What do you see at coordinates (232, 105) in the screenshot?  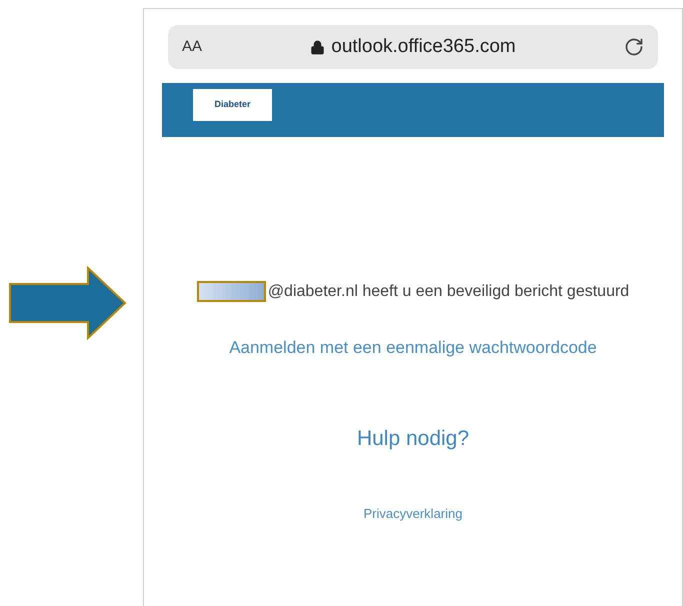 I see `logo: Diabeter` at bounding box center [232, 105].